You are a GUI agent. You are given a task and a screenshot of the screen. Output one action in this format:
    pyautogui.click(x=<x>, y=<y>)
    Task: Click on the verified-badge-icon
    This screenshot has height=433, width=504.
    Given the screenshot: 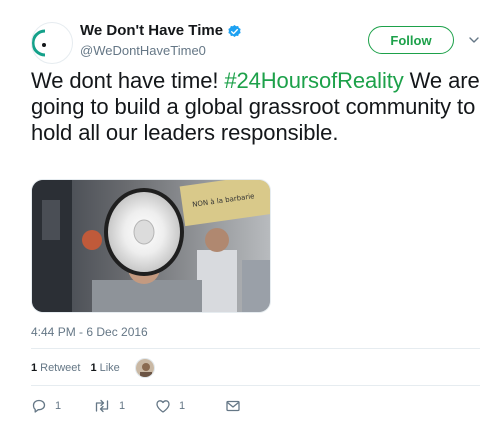 What is the action you would take?
    pyautogui.click(x=234, y=30)
    